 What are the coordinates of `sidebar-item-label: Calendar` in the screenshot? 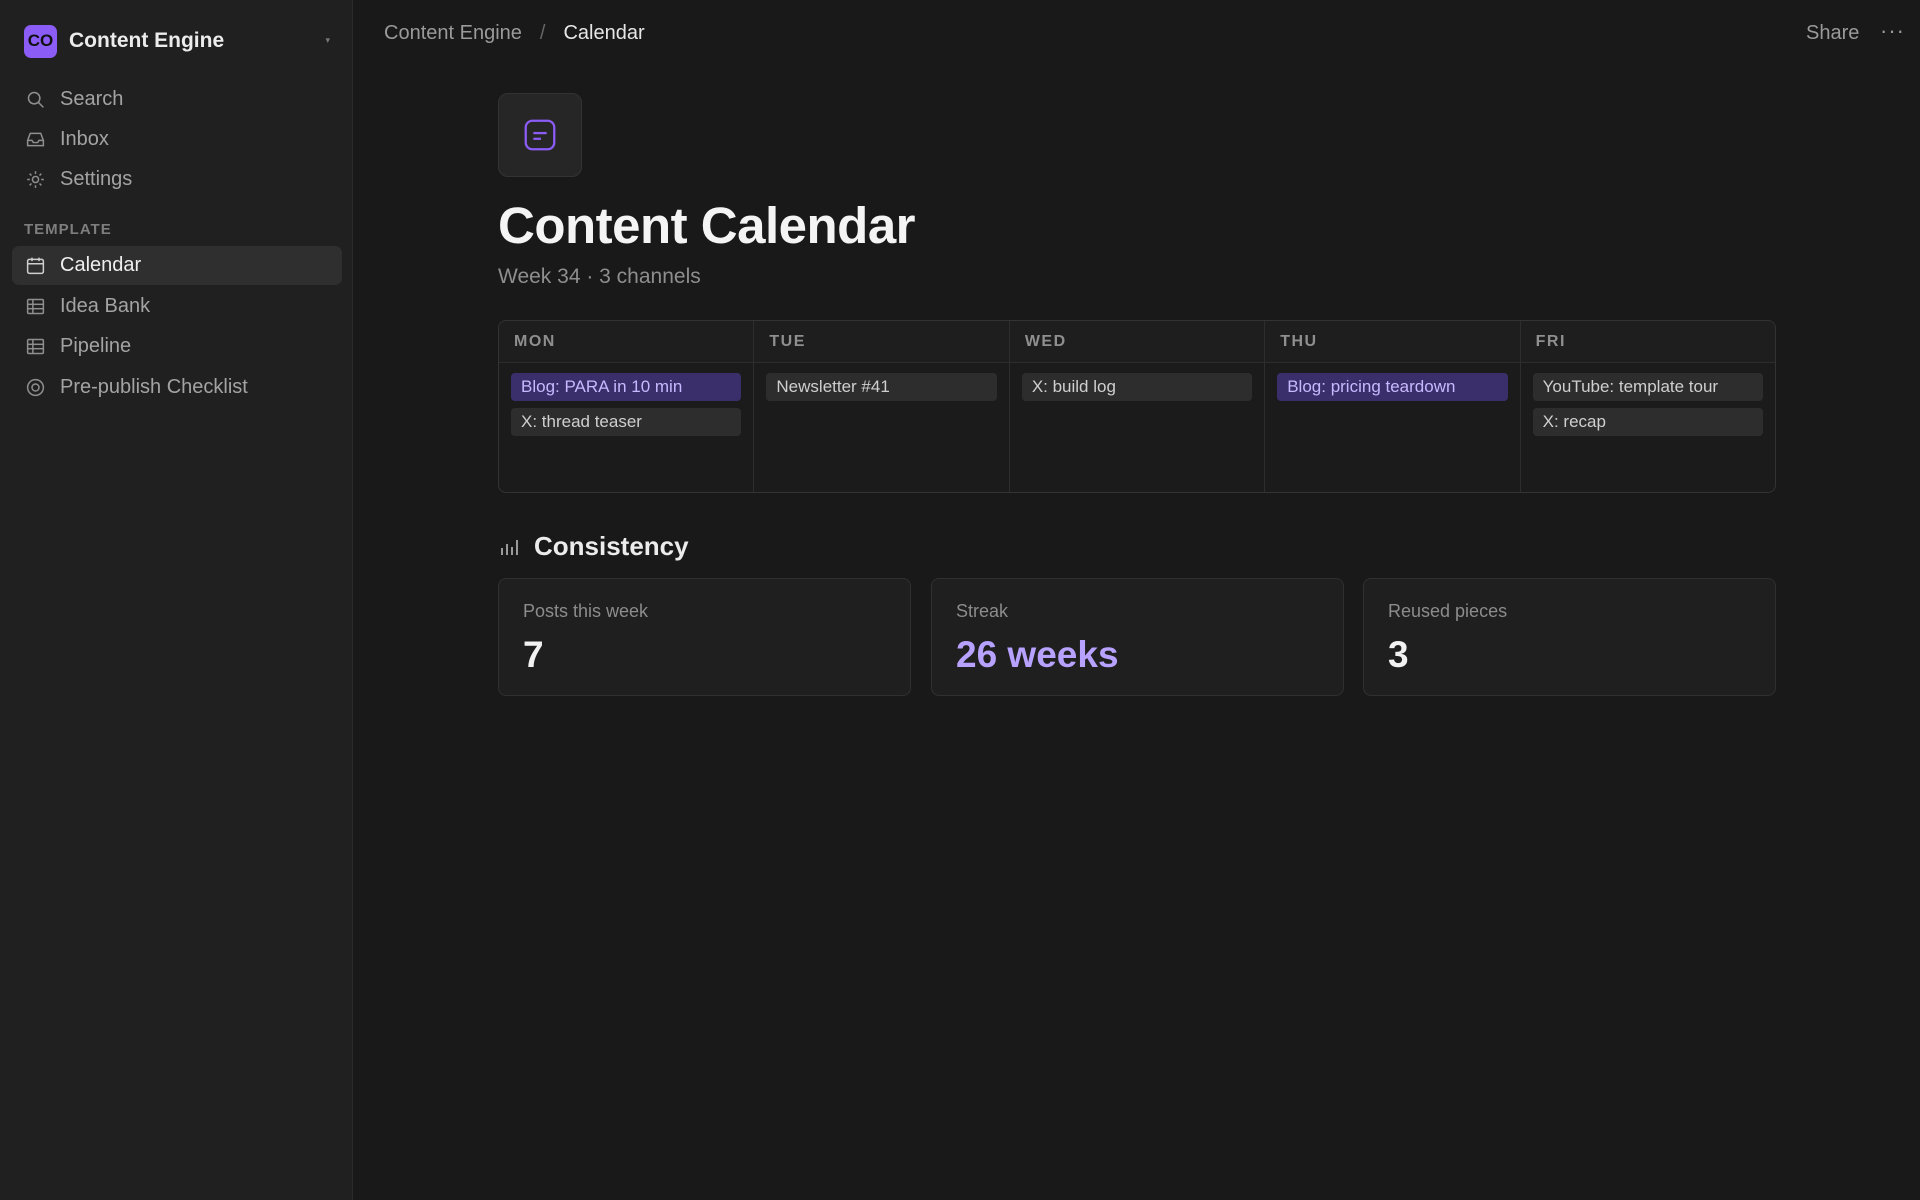 It's located at (101, 265).